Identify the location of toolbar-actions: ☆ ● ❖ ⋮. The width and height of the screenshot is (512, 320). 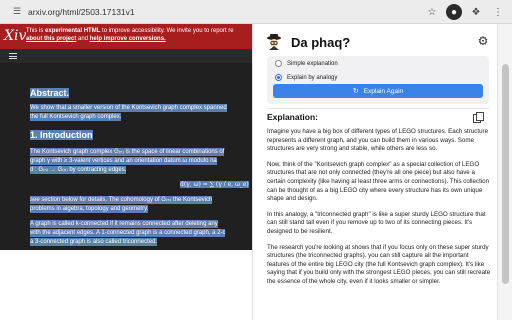
(465, 12).